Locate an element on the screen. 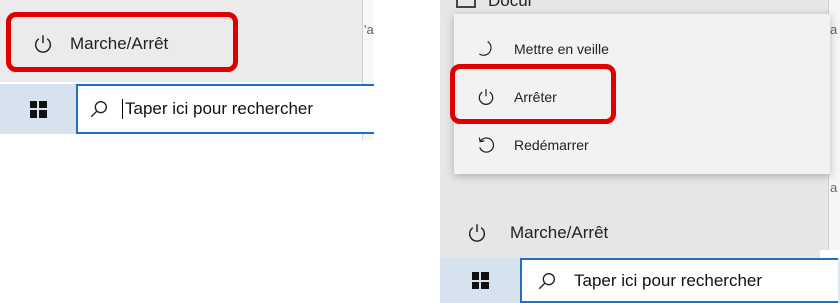  documents-label: Documents is located at coordinates (510, 5).